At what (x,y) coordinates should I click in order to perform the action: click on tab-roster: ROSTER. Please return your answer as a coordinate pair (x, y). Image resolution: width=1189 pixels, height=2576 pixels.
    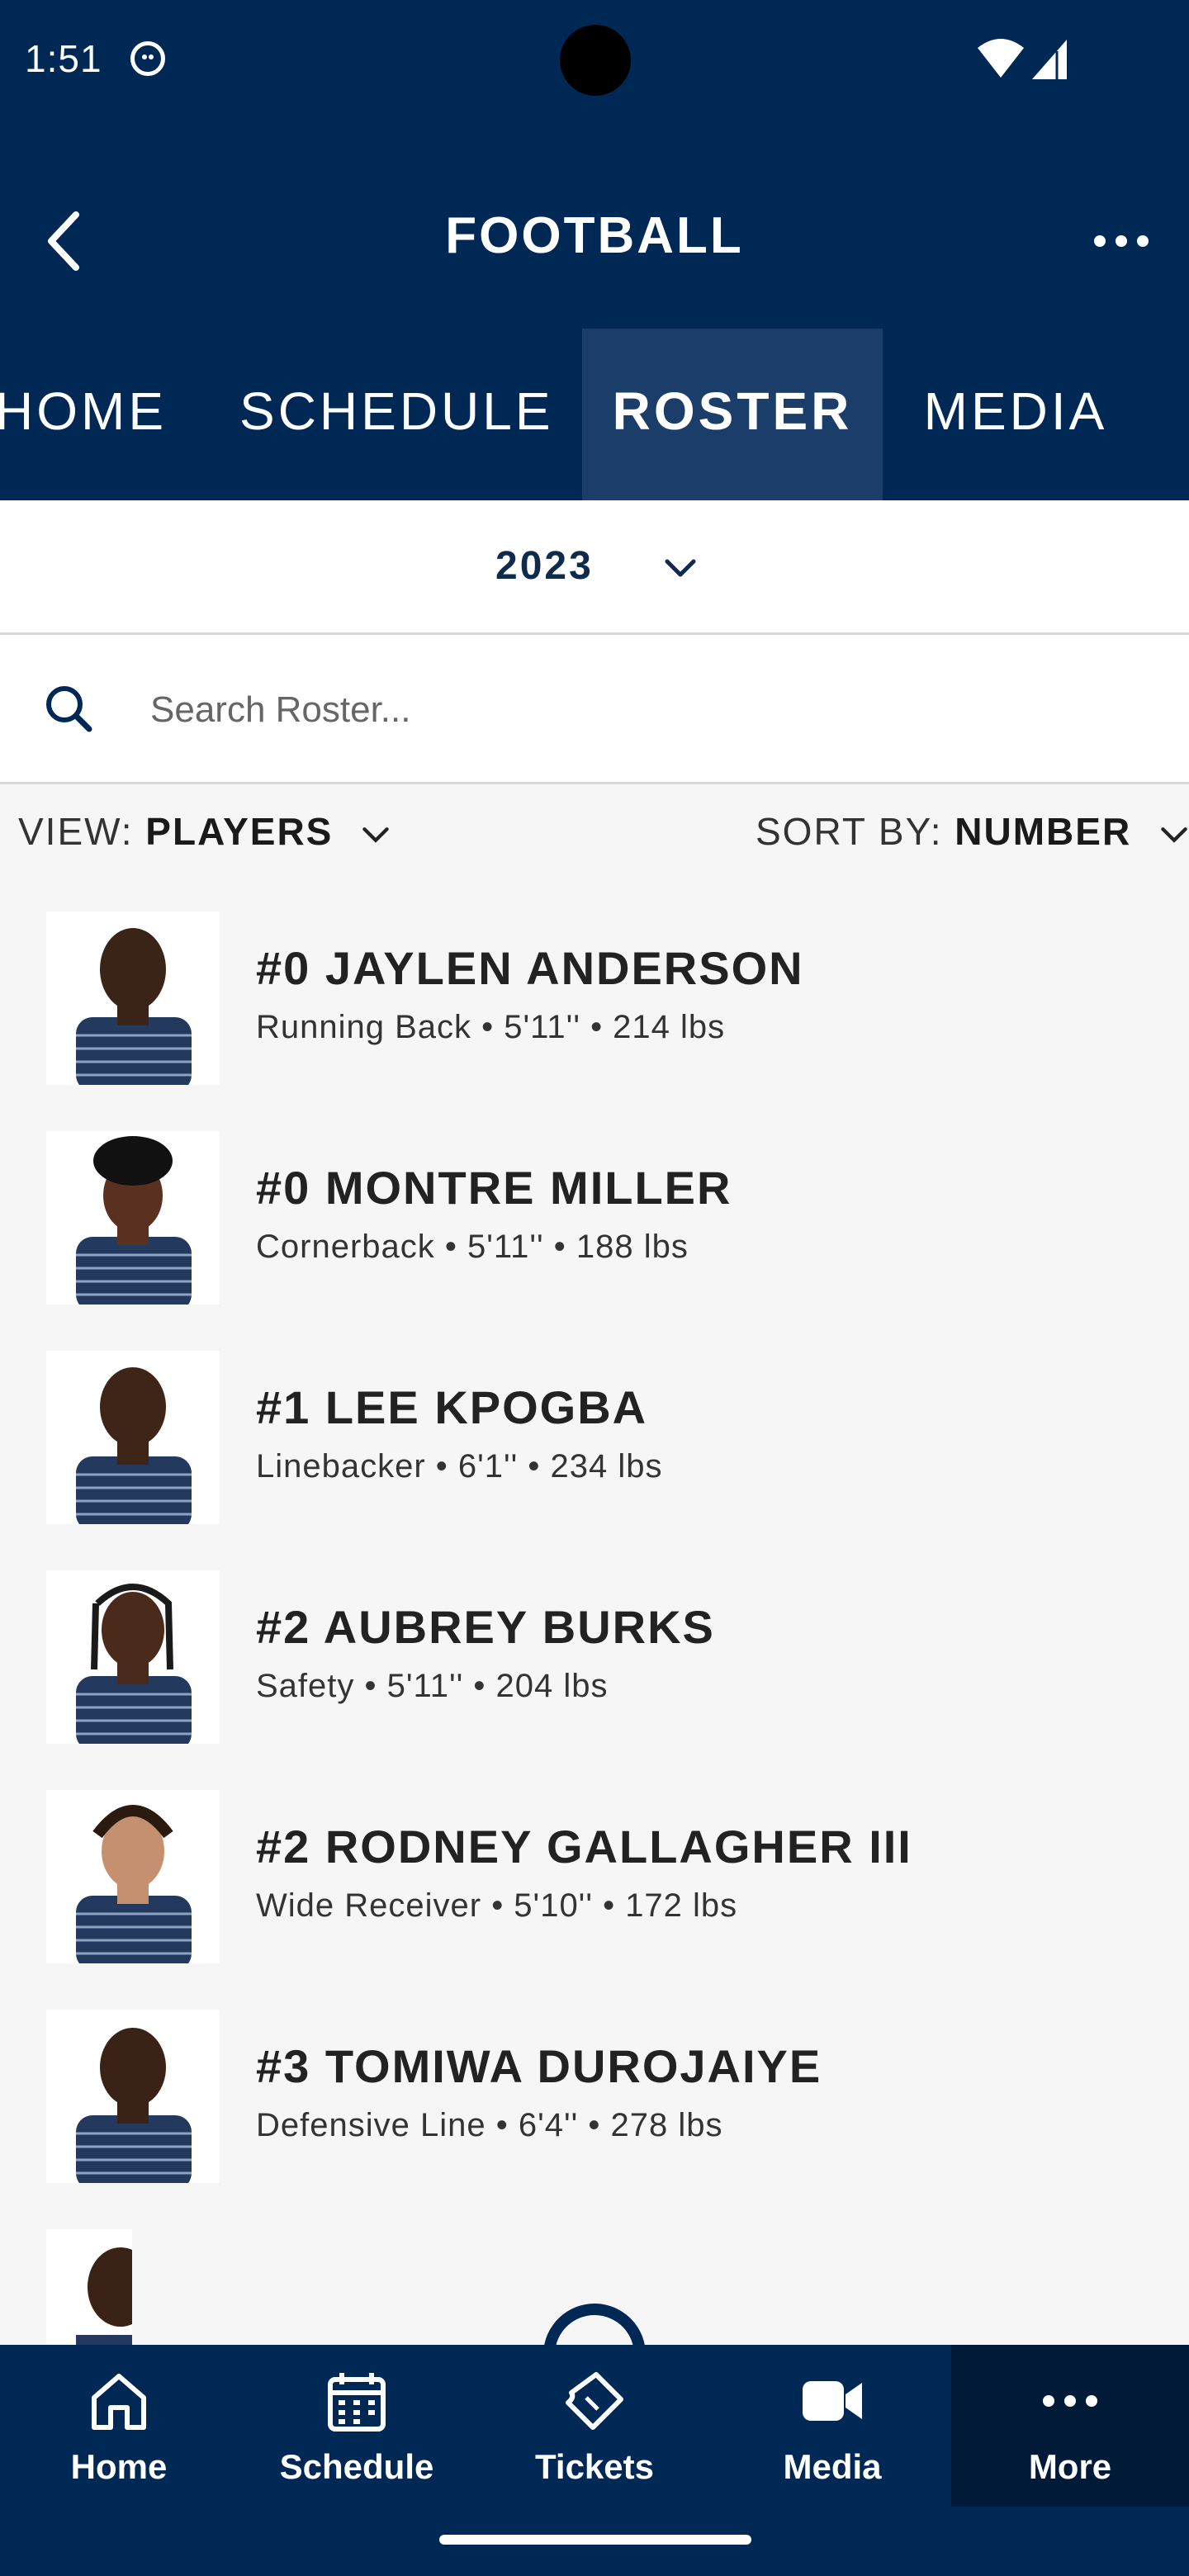
    Looking at the image, I should click on (732, 414).